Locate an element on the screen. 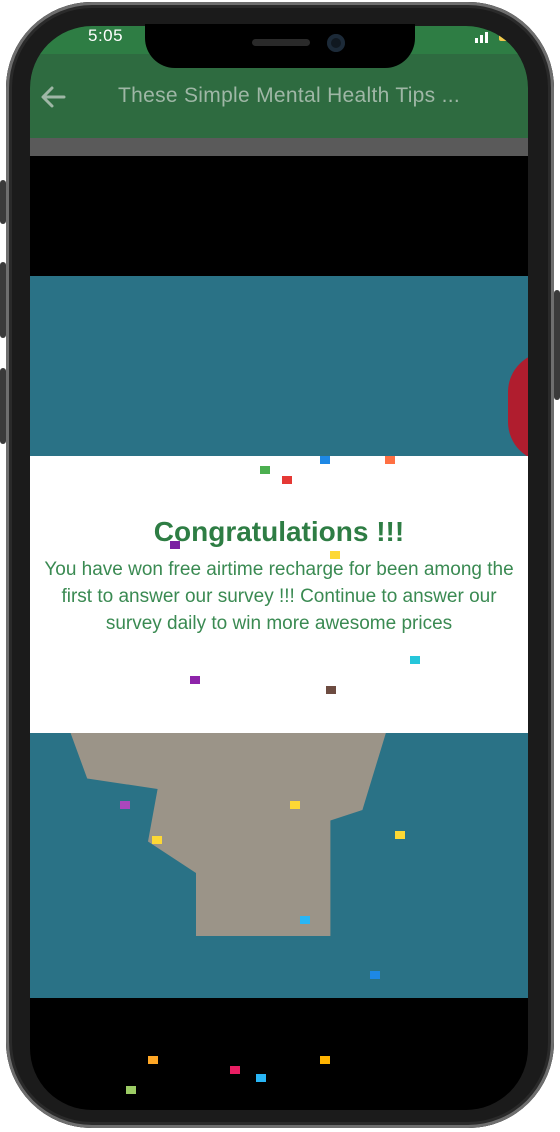  progress-strip is located at coordinates (279, 147).